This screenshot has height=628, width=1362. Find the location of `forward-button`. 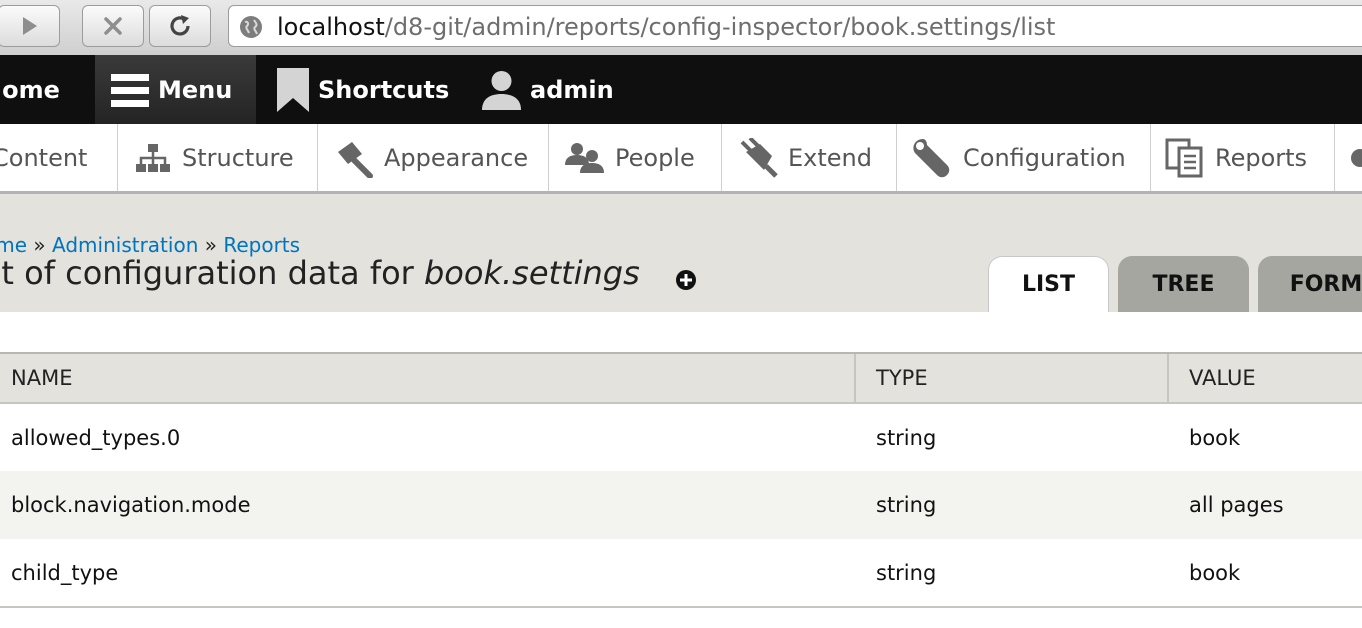

forward-button is located at coordinates (30, 26).